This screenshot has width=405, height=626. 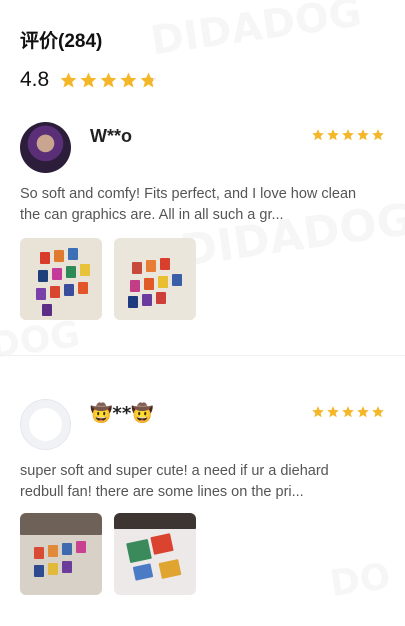 What do you see at coordinates (360, 580) in the screenshot?
I see `watermark: DO` at bounding box center [360, 580].